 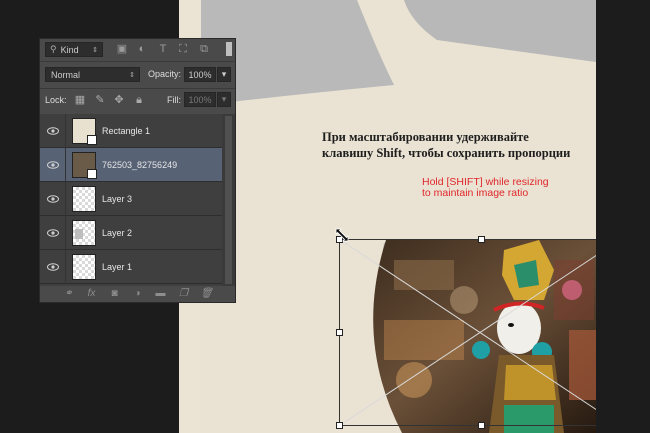 I want to click on layer-row-layer-1: Layer 1, so click(x=131, y=266).